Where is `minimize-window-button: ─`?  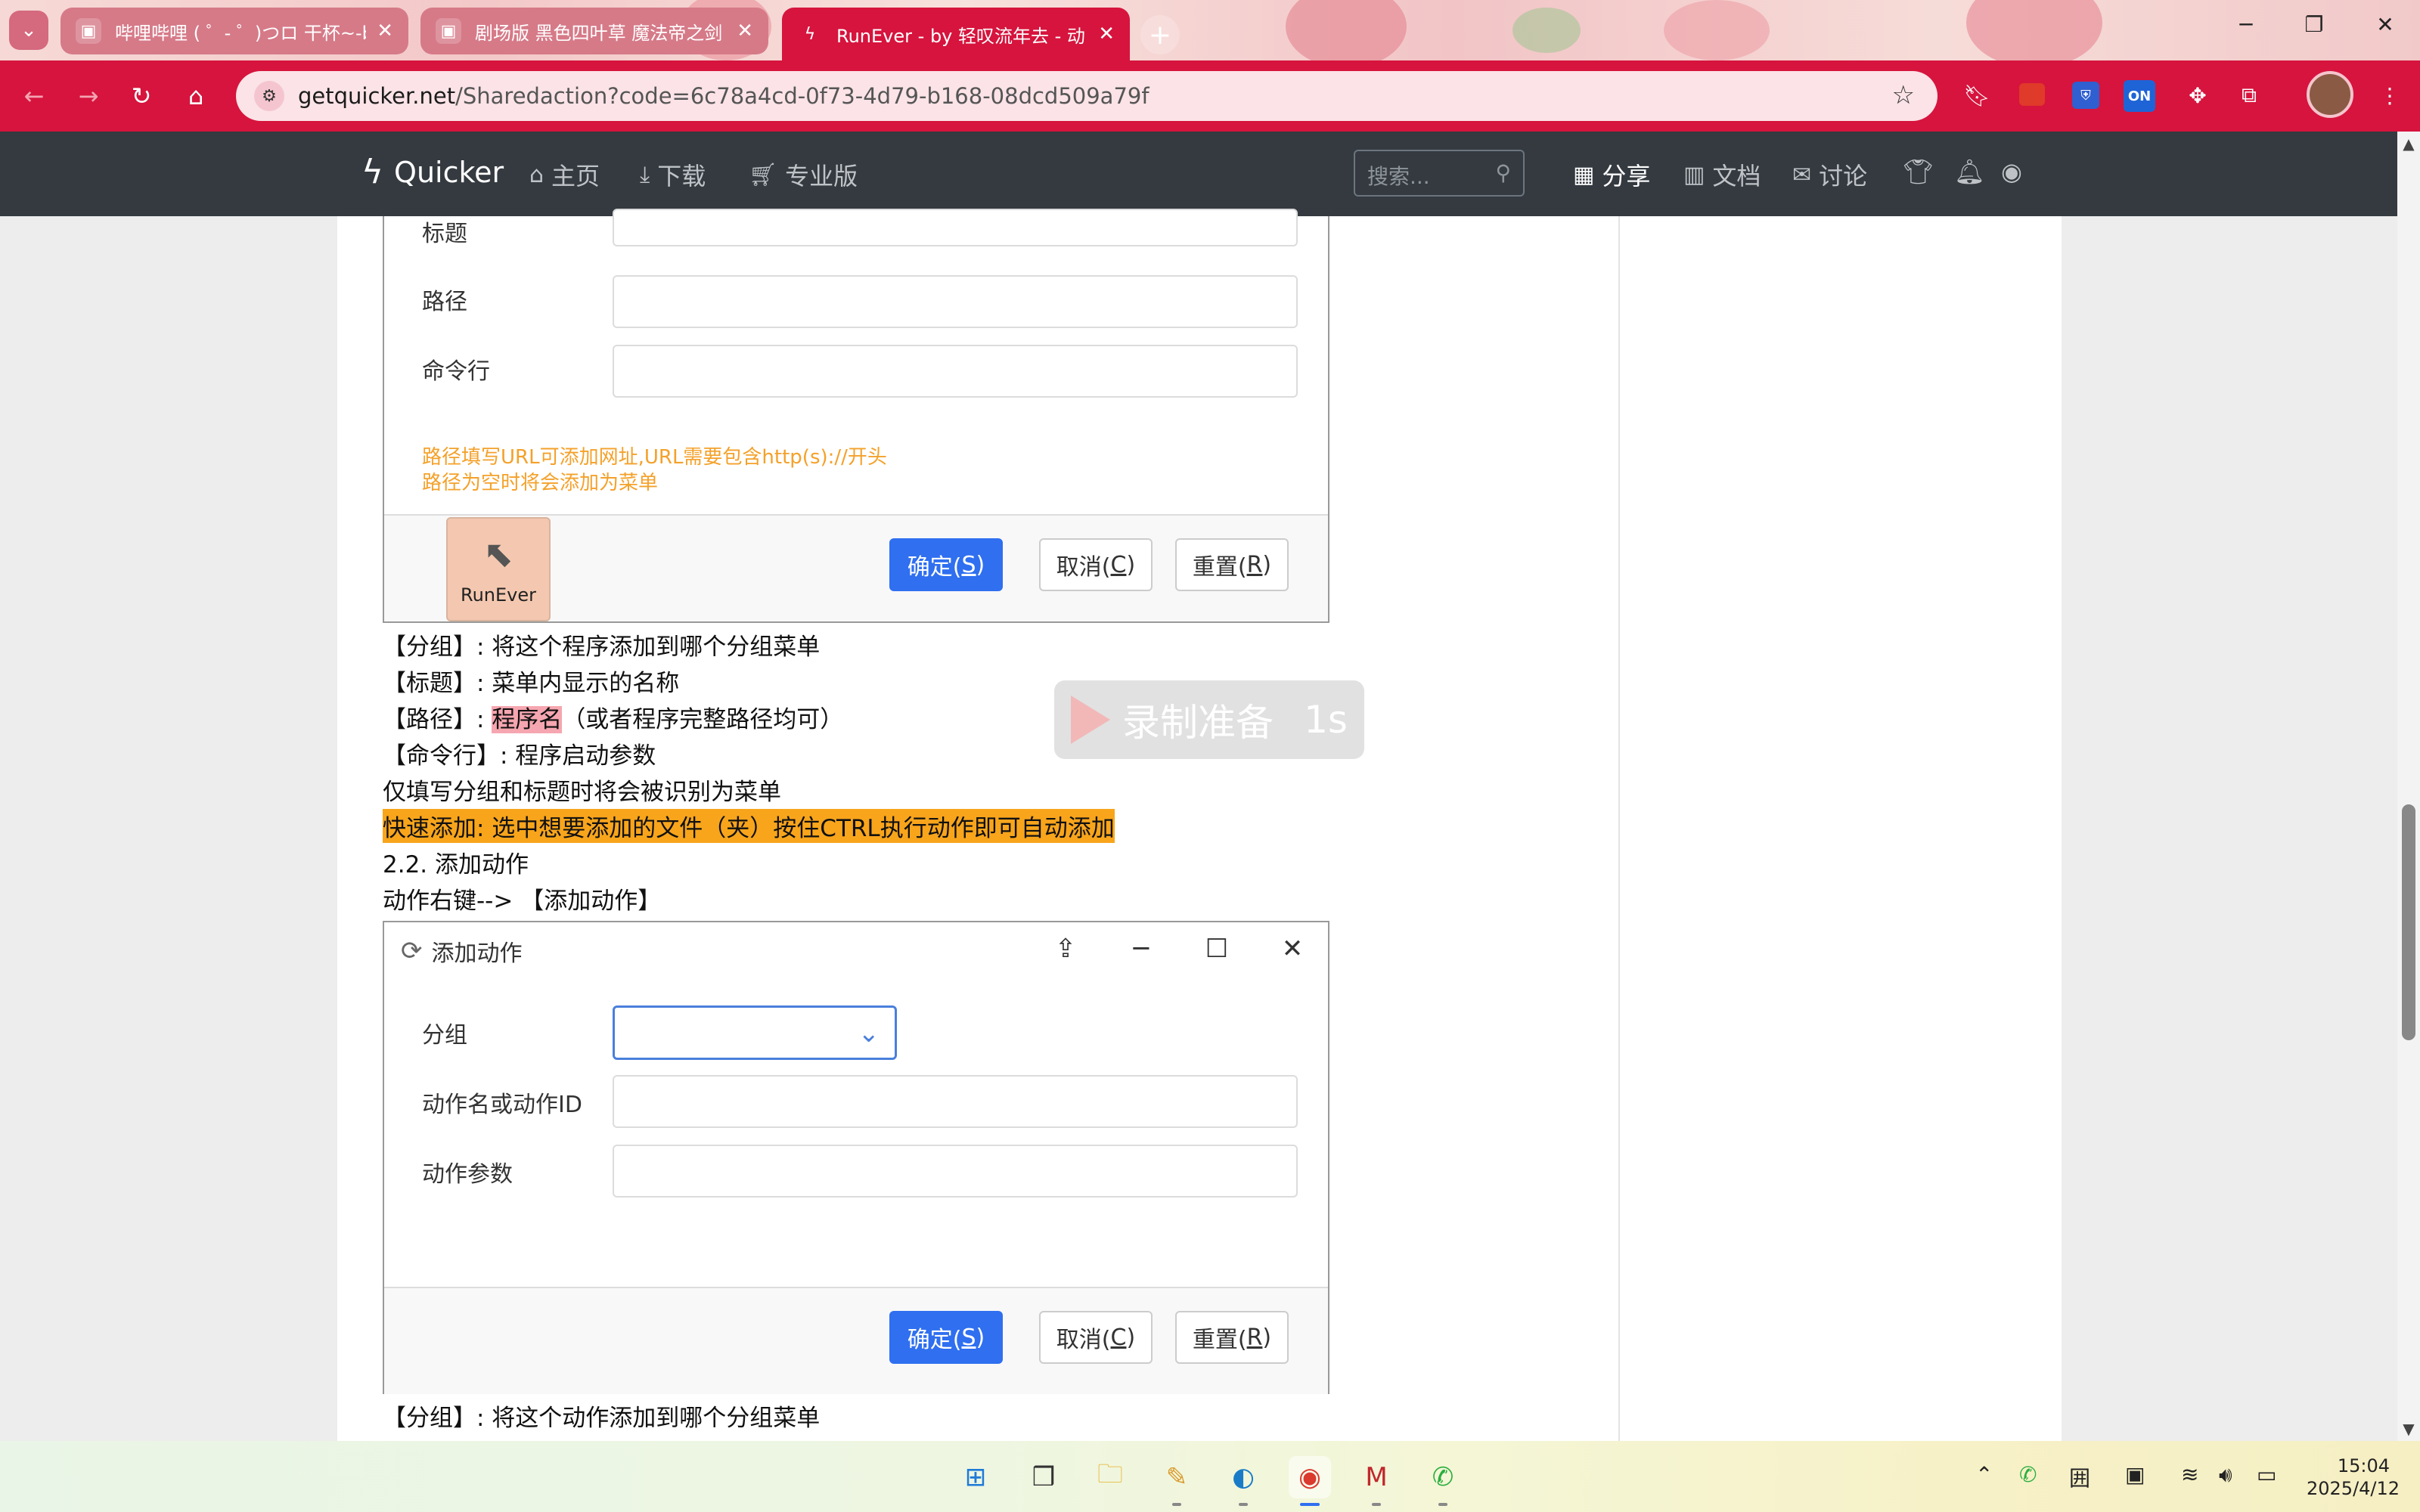 minimize-window-button: ─ is located at coordinates (2246, 24).